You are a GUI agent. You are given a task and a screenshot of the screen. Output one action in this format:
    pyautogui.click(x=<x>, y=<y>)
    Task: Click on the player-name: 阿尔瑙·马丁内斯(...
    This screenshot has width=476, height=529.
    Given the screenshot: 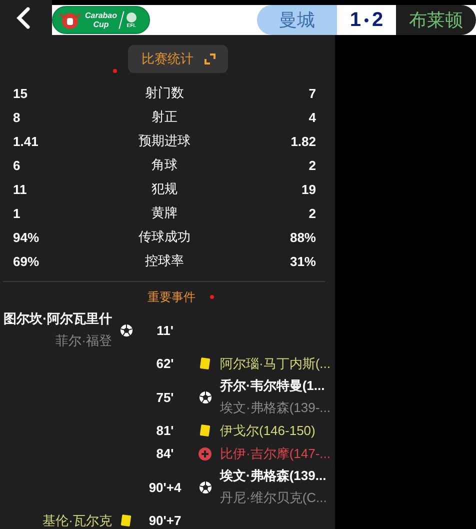 What is the action you would take?
    pyautogui.click(x=276, y=363)
    